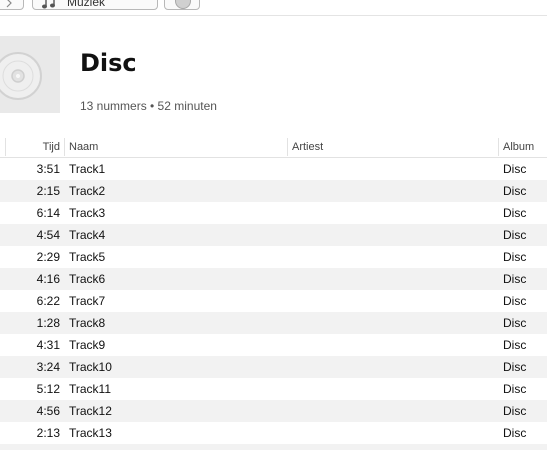  What do you see at coordinates (273, 447) in the screenshot?
I see `empty-row` at bounding box center [273, 447].